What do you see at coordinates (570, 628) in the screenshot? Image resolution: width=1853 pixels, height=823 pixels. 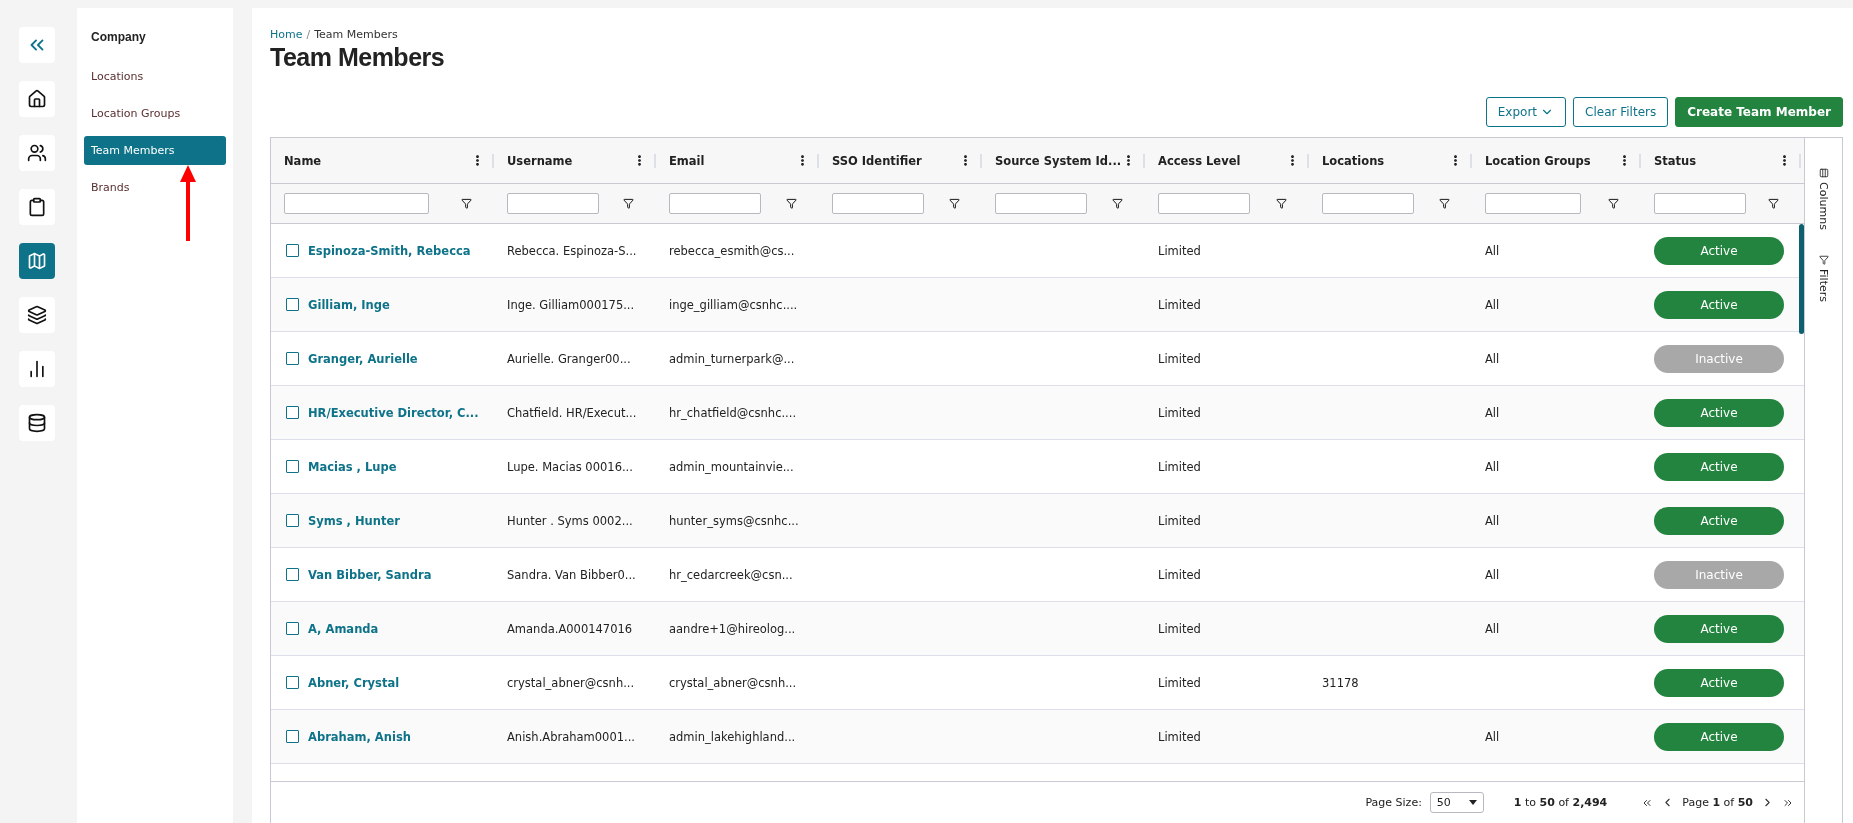 I see `table-cell: Amanda.A000147016` at bounding box center [570, 628].